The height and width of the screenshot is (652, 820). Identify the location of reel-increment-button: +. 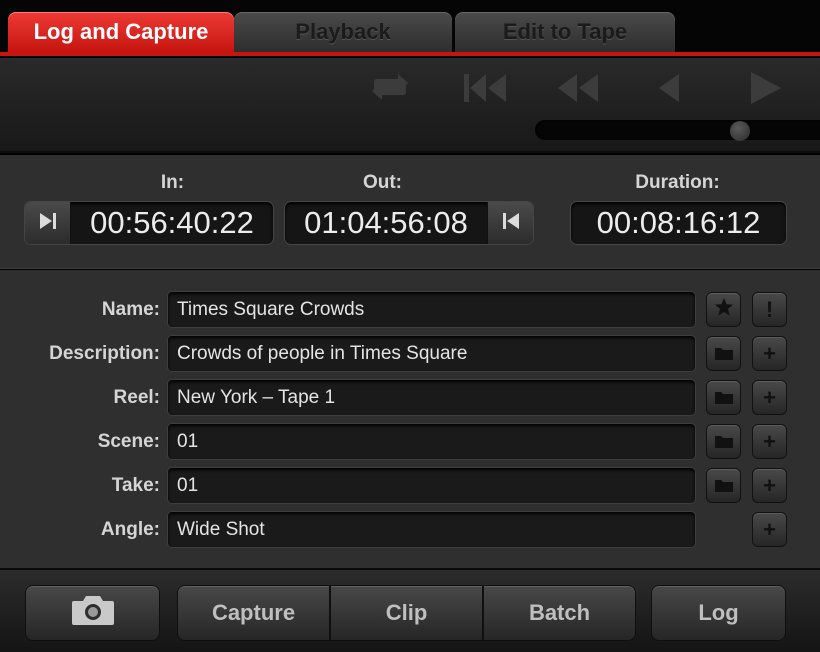
(769, 397).